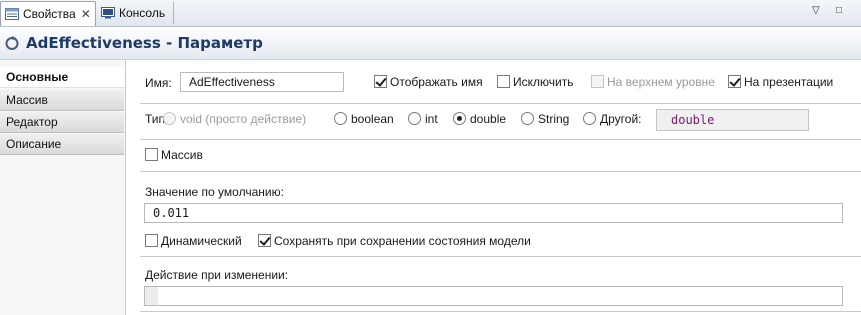 The width and height of the screenshot is (861, 315). What do you see at coordinates (488, 119) in the screenshot?
I see `type-double-label: double` at bounding box center [488, 119].